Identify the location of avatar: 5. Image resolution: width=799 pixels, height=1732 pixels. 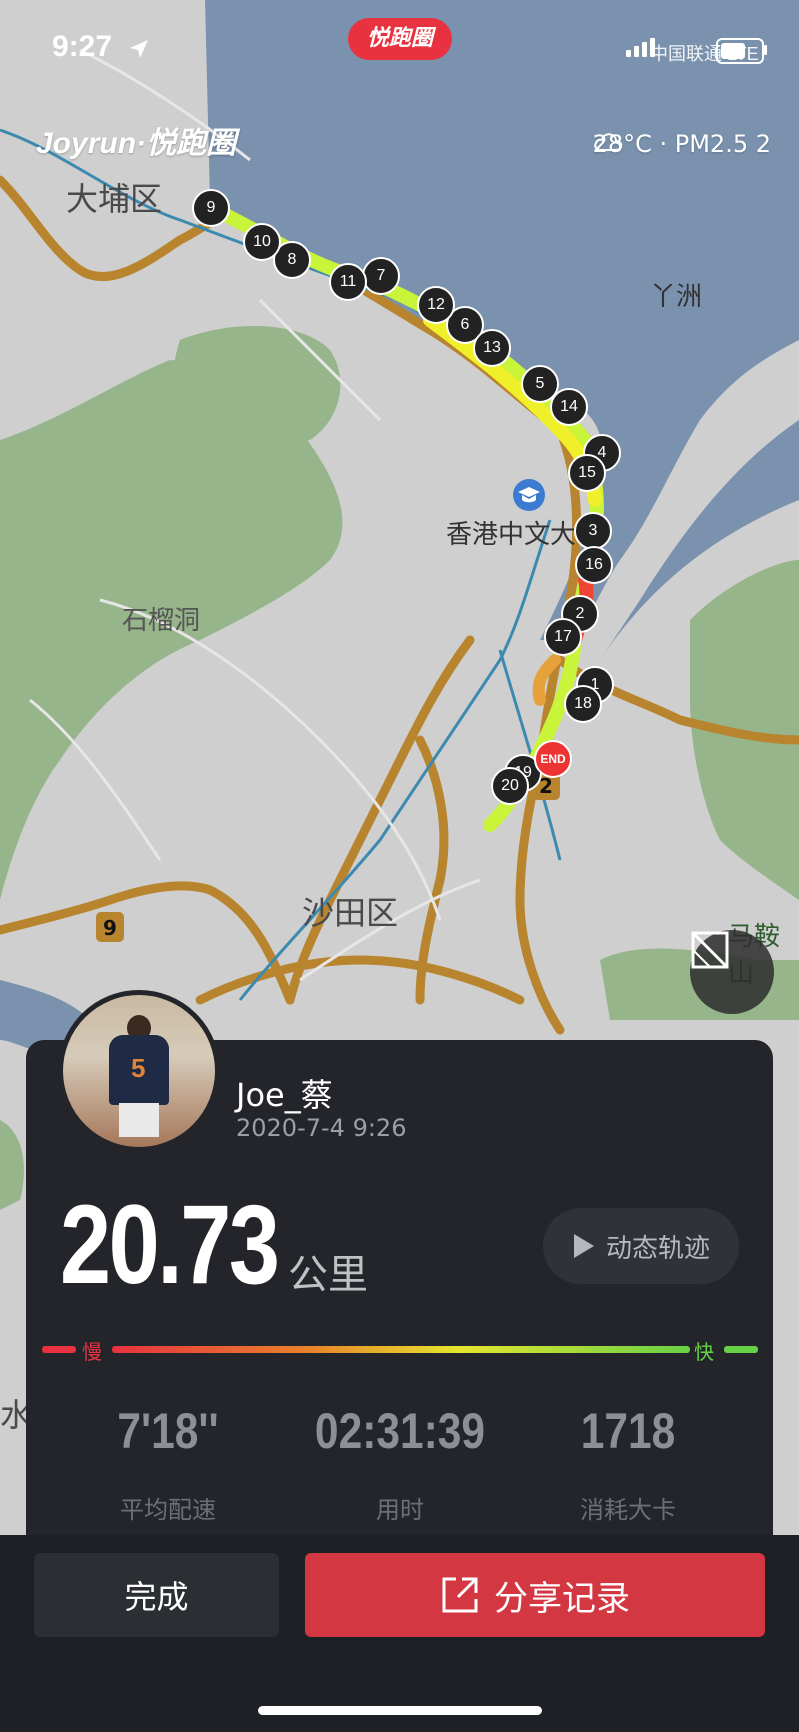
(139, 1071).